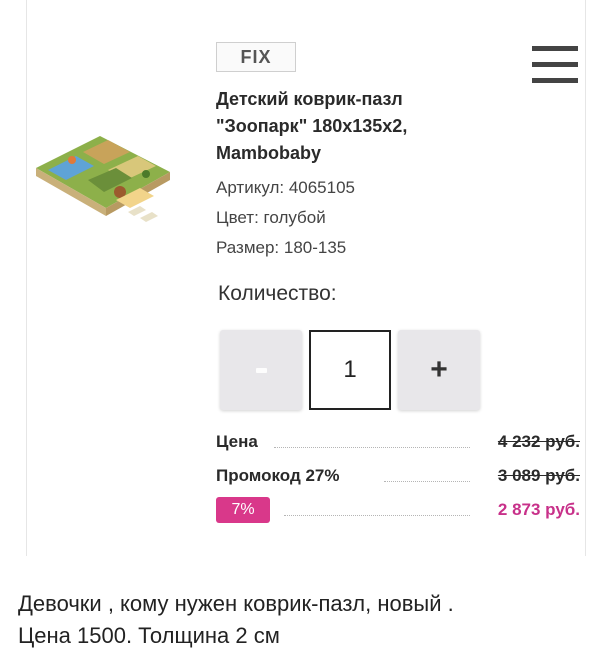 Image resolution: width=600 pixels, height=656 pixels. What do you see at coordinates (256, 57) in the screenshot?
I see `fix-badge: FIX` at bounding box center [256, 57].